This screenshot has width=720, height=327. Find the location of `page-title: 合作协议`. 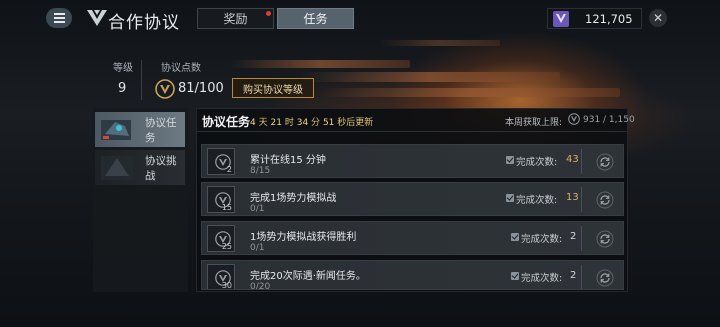

page-title: 合作协议 is located at coordinates (144, 23).